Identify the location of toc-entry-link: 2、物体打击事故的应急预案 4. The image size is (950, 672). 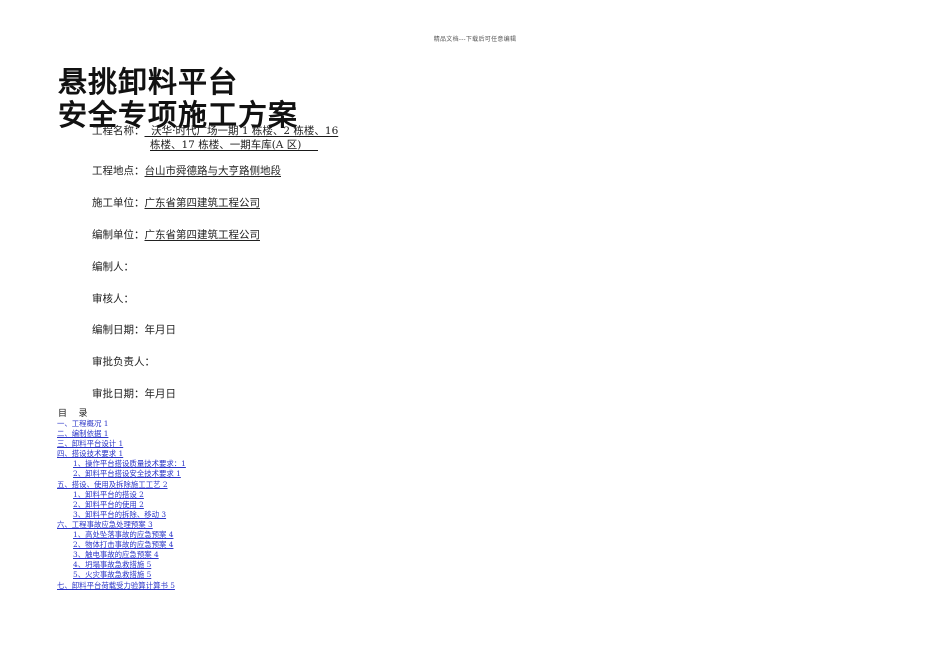
(123, 544).